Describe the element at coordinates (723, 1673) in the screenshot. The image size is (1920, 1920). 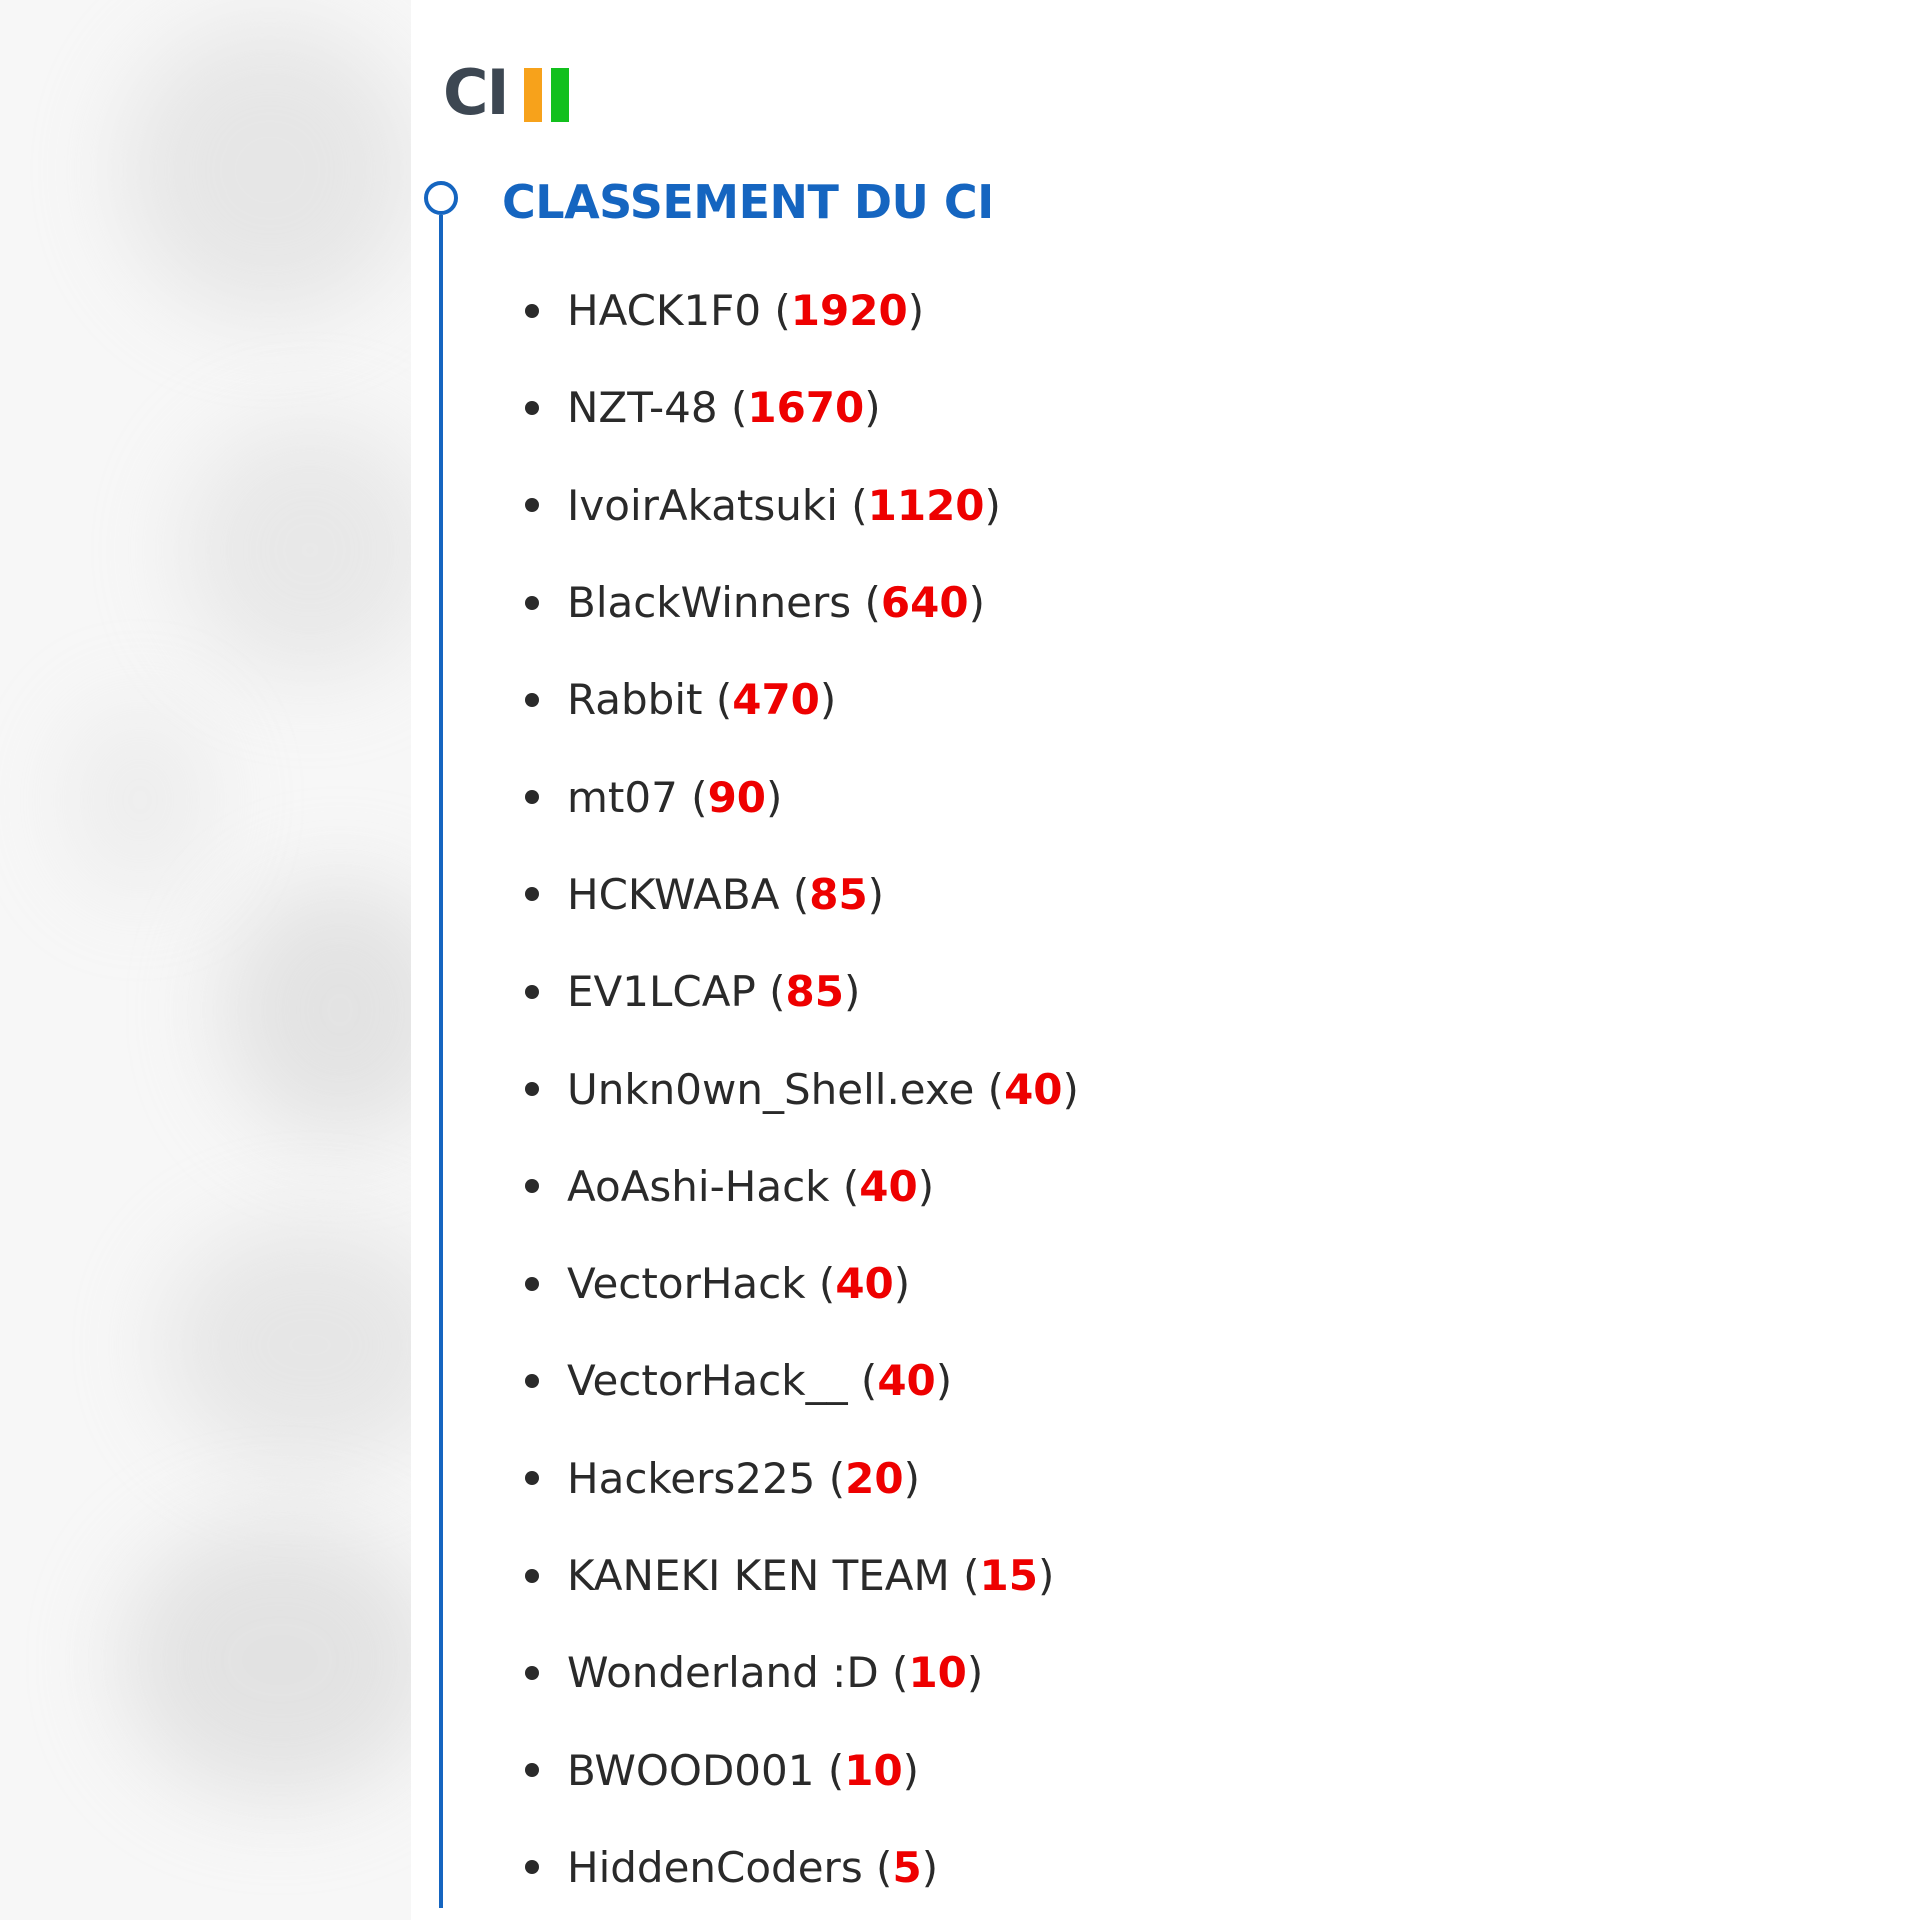
I see `team-name: Wonderland :D` at that location.